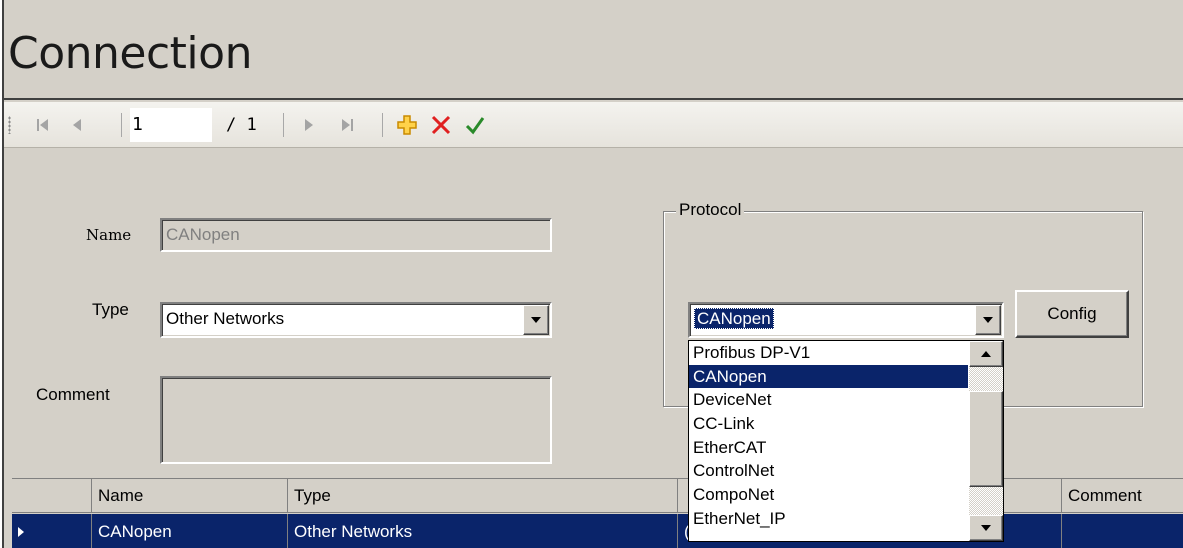  What do you see at coordinates (441, 125) in the screenshot?
I see `delete-icon` at bounding box center [441, 125].